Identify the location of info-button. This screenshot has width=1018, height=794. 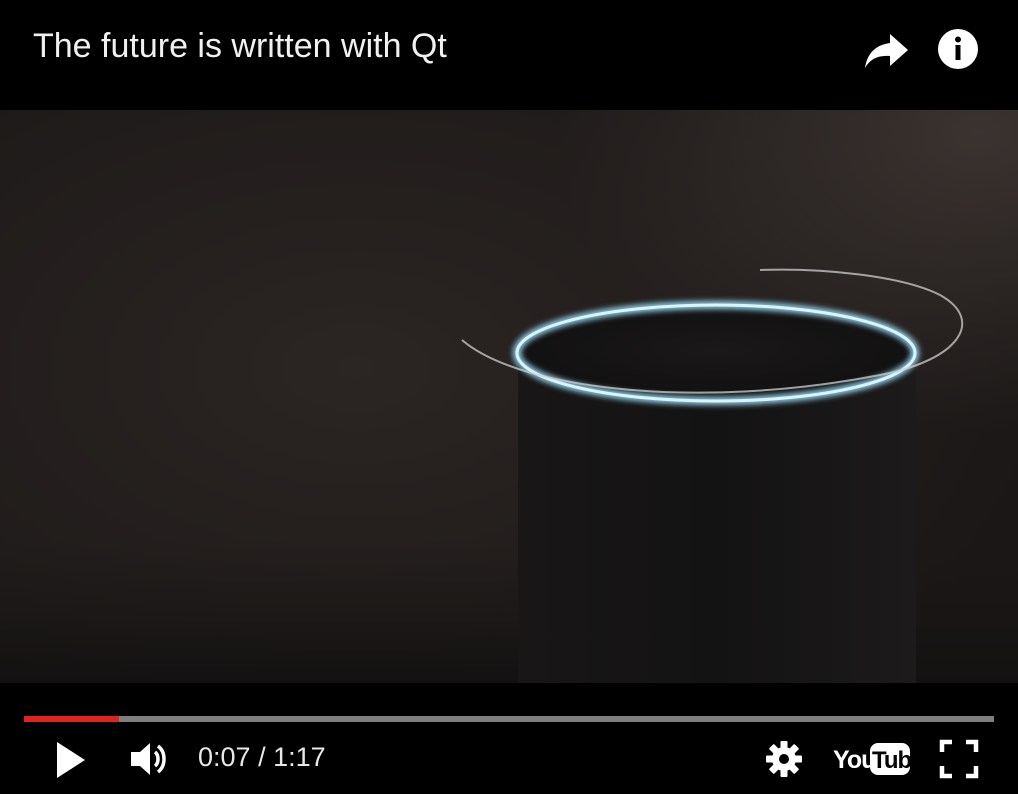
(958, 49).